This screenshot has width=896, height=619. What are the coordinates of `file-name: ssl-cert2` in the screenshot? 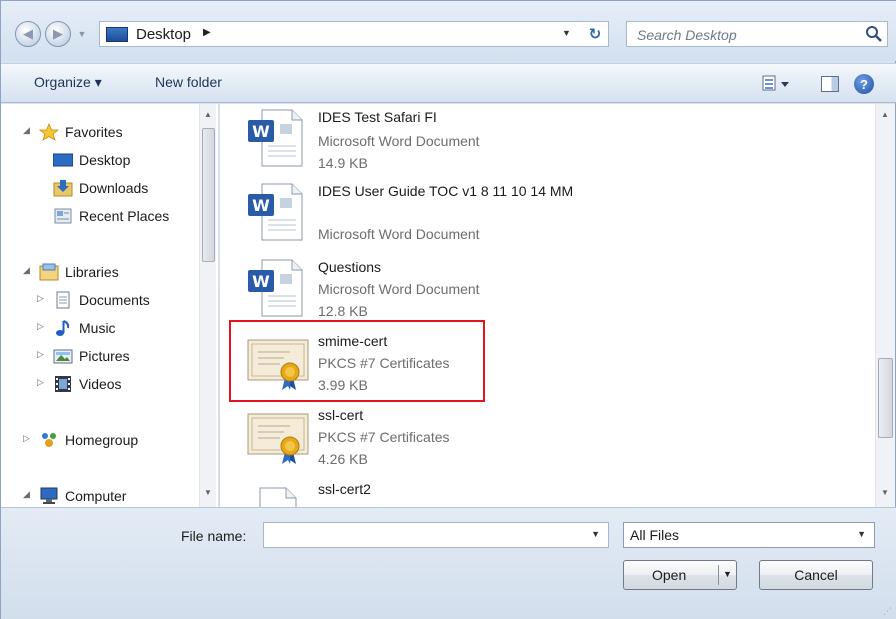 It's located at (344, 489).